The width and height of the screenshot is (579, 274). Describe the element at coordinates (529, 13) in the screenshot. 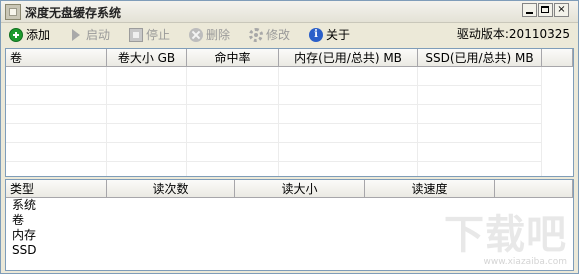

I see `minimize-icon` at that location.